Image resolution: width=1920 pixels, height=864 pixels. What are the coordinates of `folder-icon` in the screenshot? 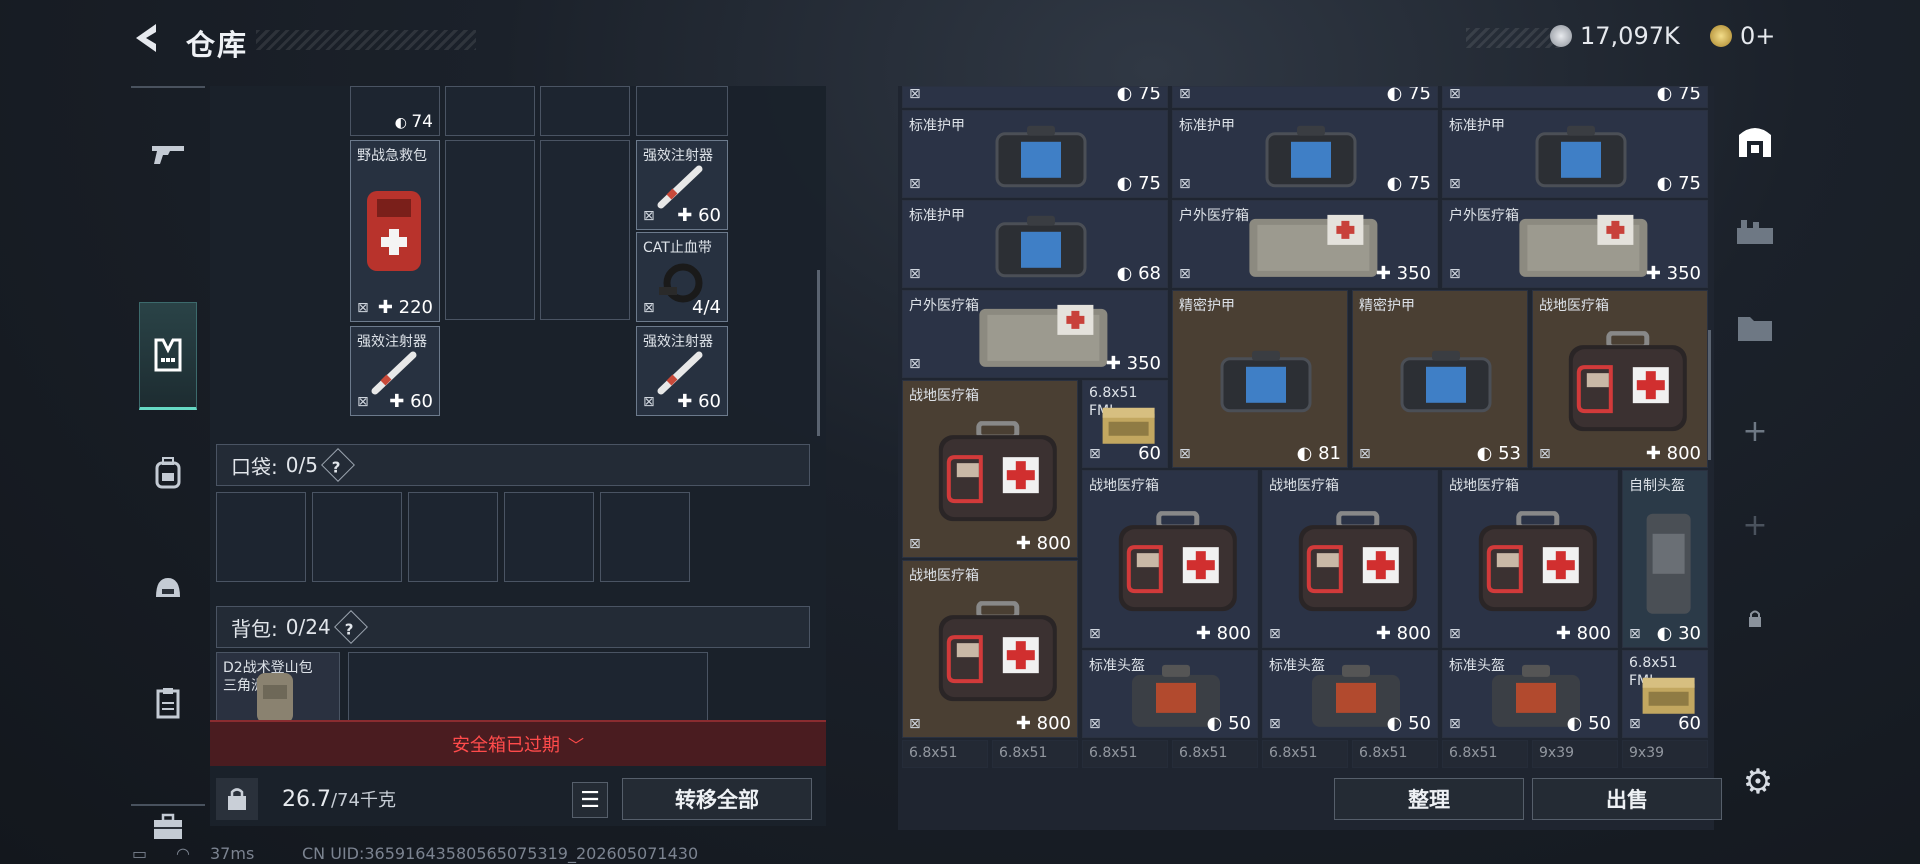 It's located at (1755, 329).